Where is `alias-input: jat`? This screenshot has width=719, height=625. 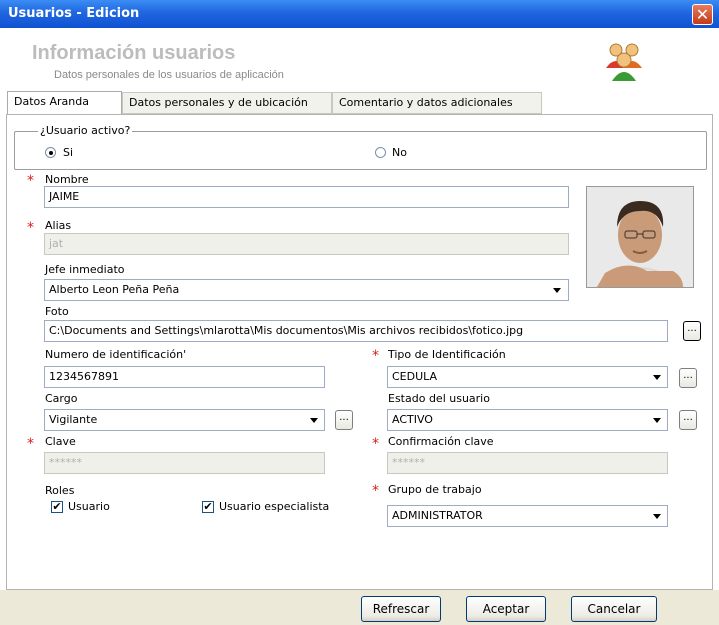 alias-input: jat is located at coordinates (306, 244).